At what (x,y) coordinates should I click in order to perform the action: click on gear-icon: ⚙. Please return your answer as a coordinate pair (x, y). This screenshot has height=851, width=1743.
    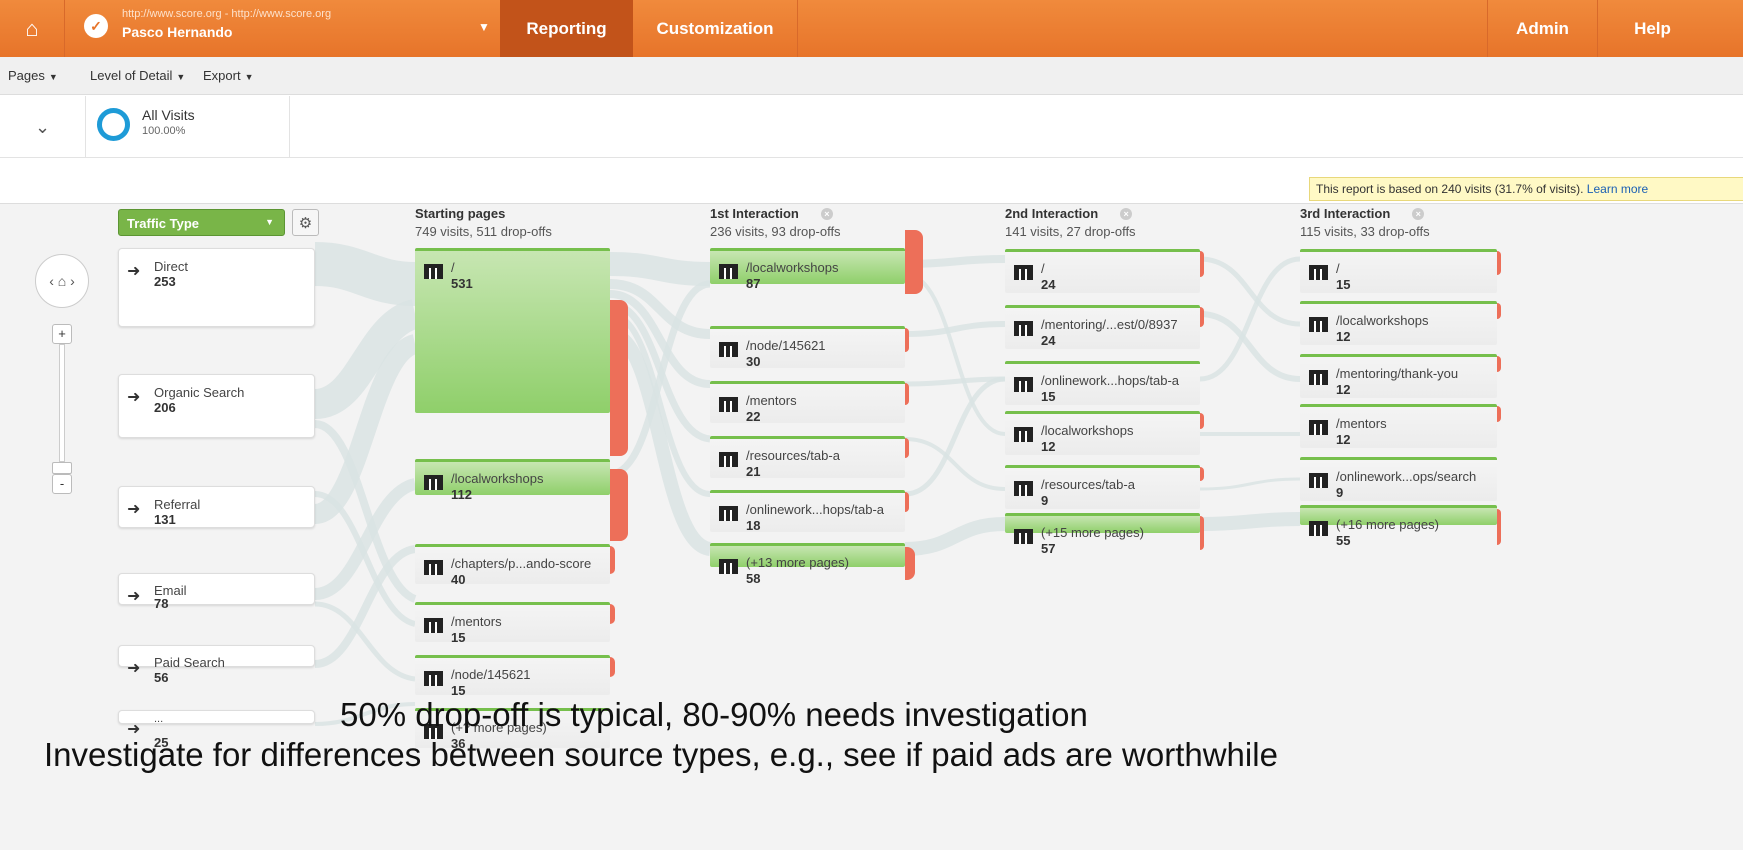
    Looking at the image, I should click on (305, 222).